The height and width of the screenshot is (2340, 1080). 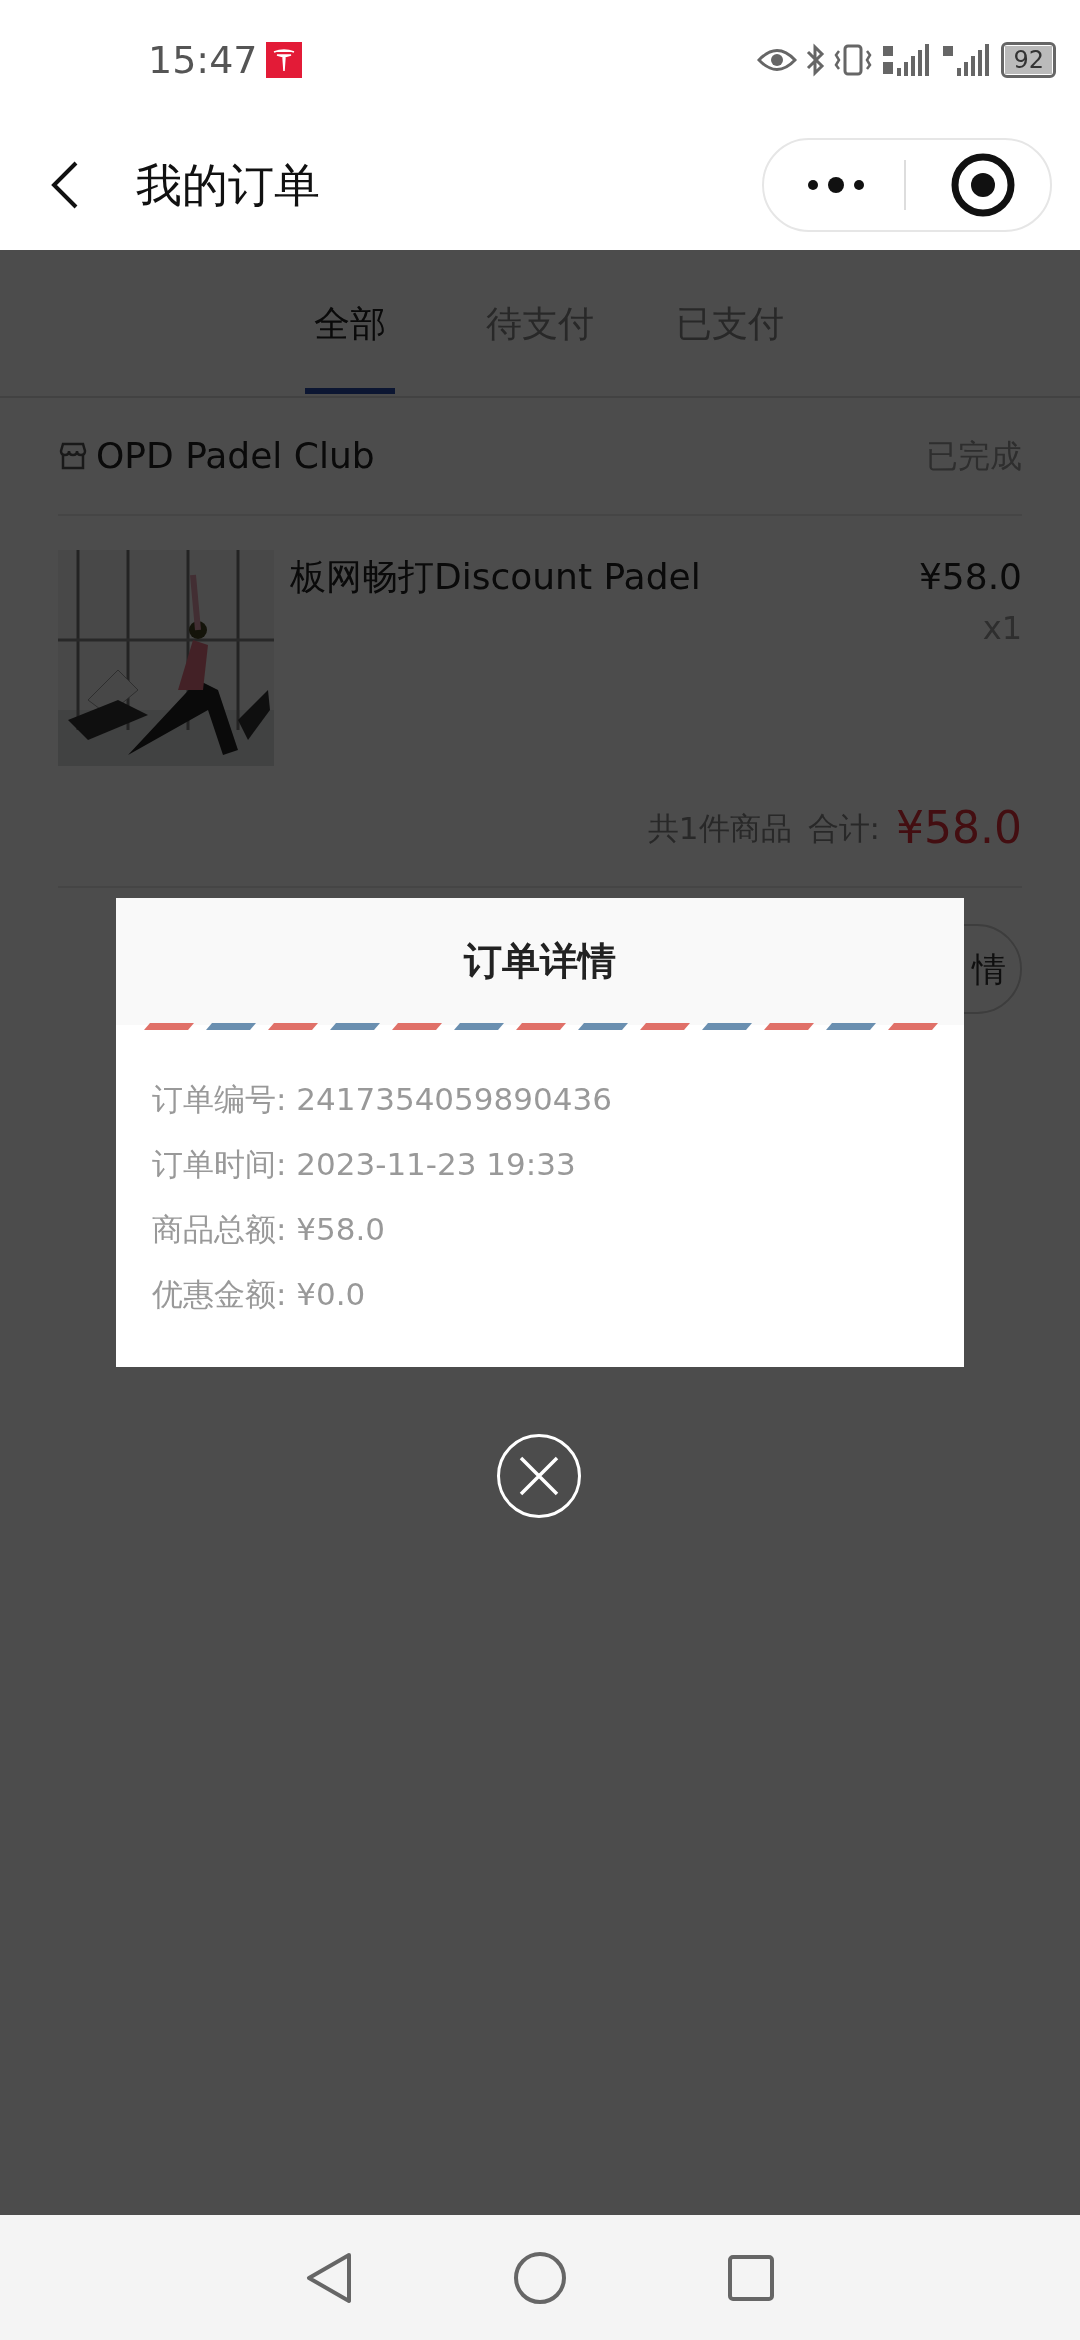 I want to click on close-button, so click(x=539, y=1476).